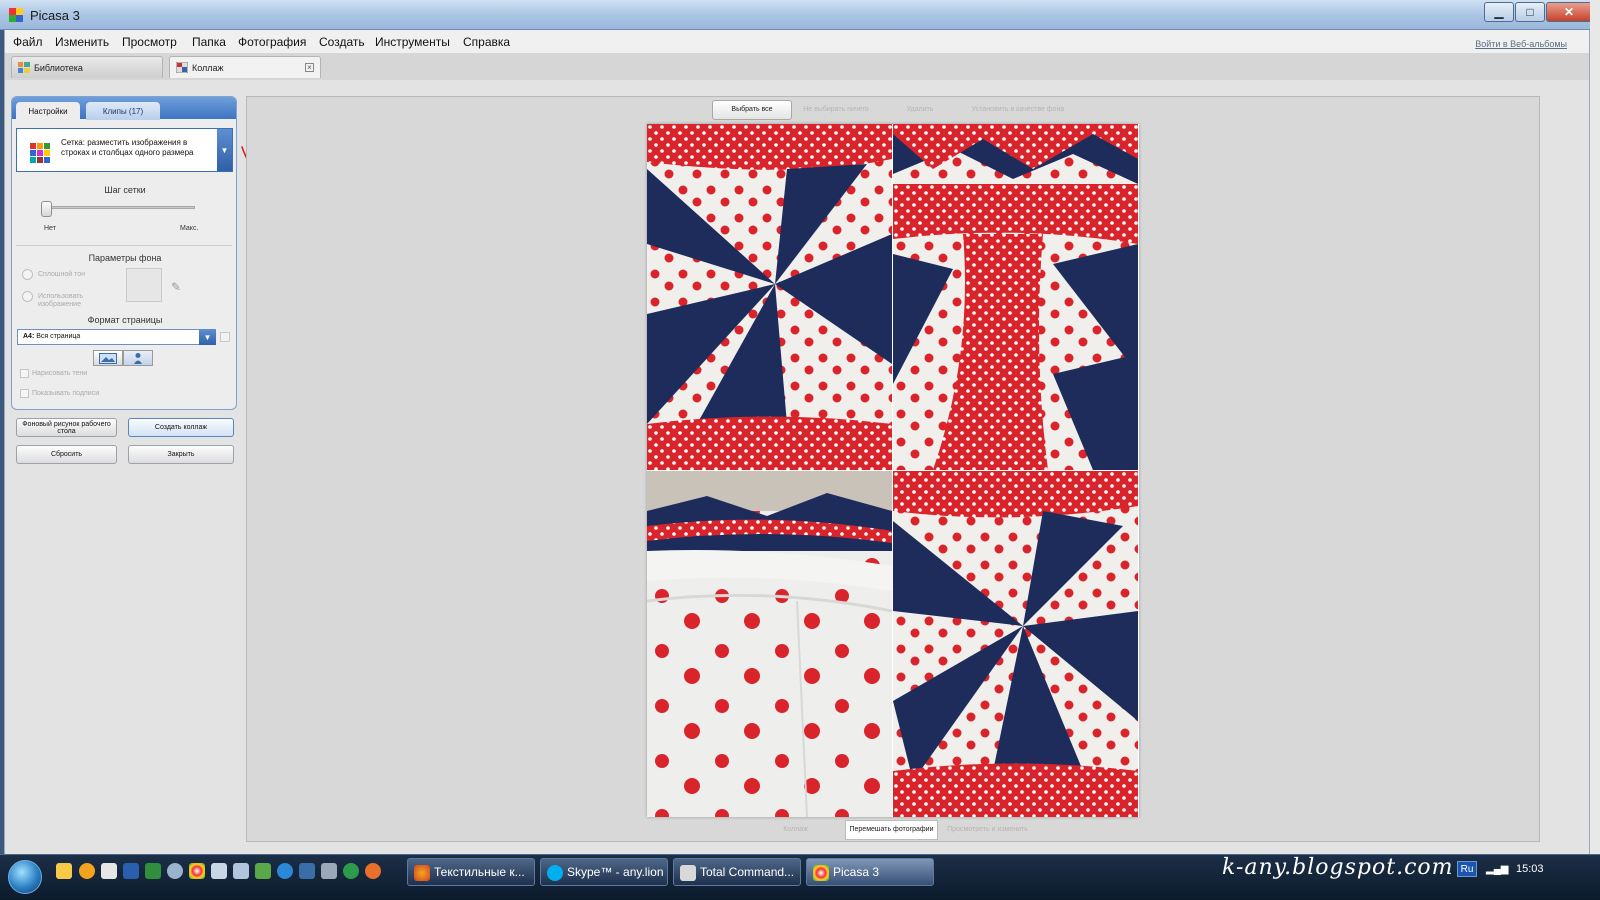  I want to click on quicklaunch-folder-icon, so click(64, 871).